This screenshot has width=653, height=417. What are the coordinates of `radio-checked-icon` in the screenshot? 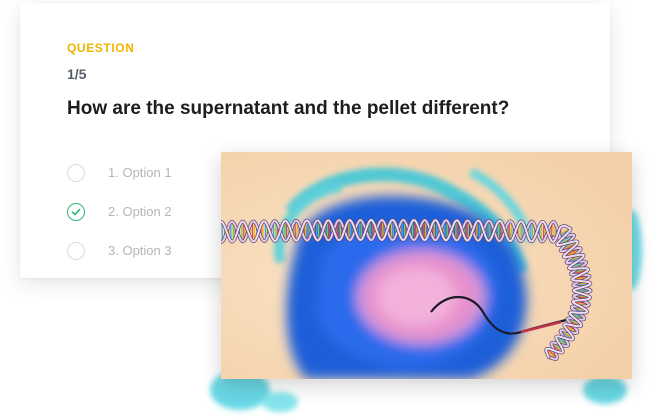 It's located at (76, 211).